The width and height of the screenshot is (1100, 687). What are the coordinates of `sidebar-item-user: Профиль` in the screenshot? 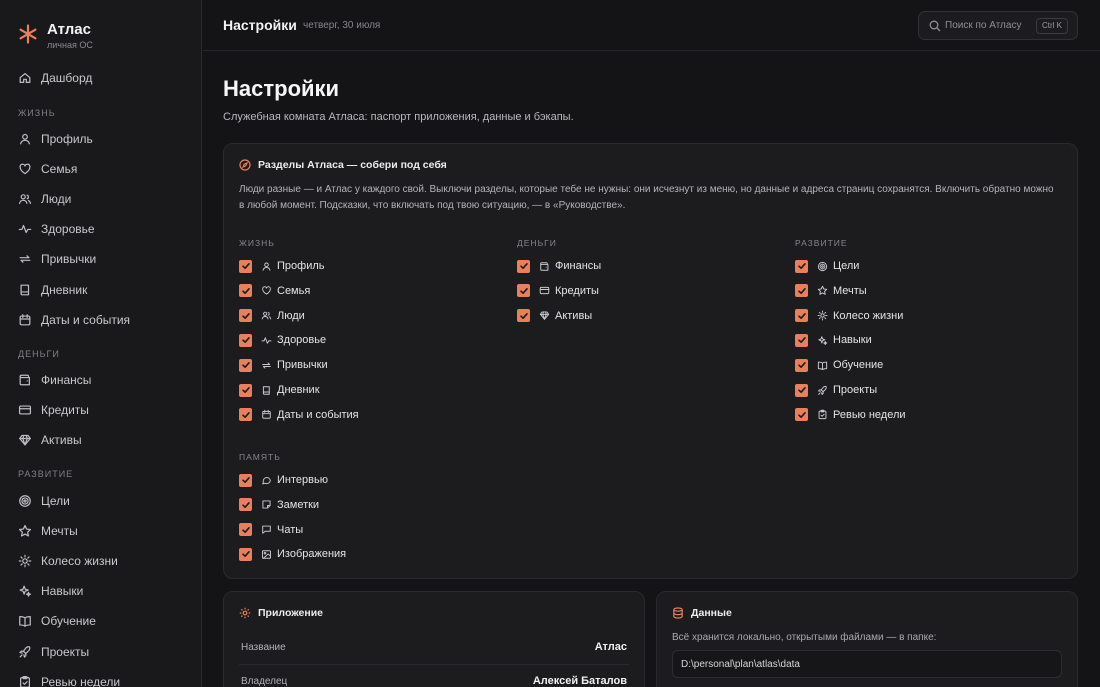 It's located at (105, 139).